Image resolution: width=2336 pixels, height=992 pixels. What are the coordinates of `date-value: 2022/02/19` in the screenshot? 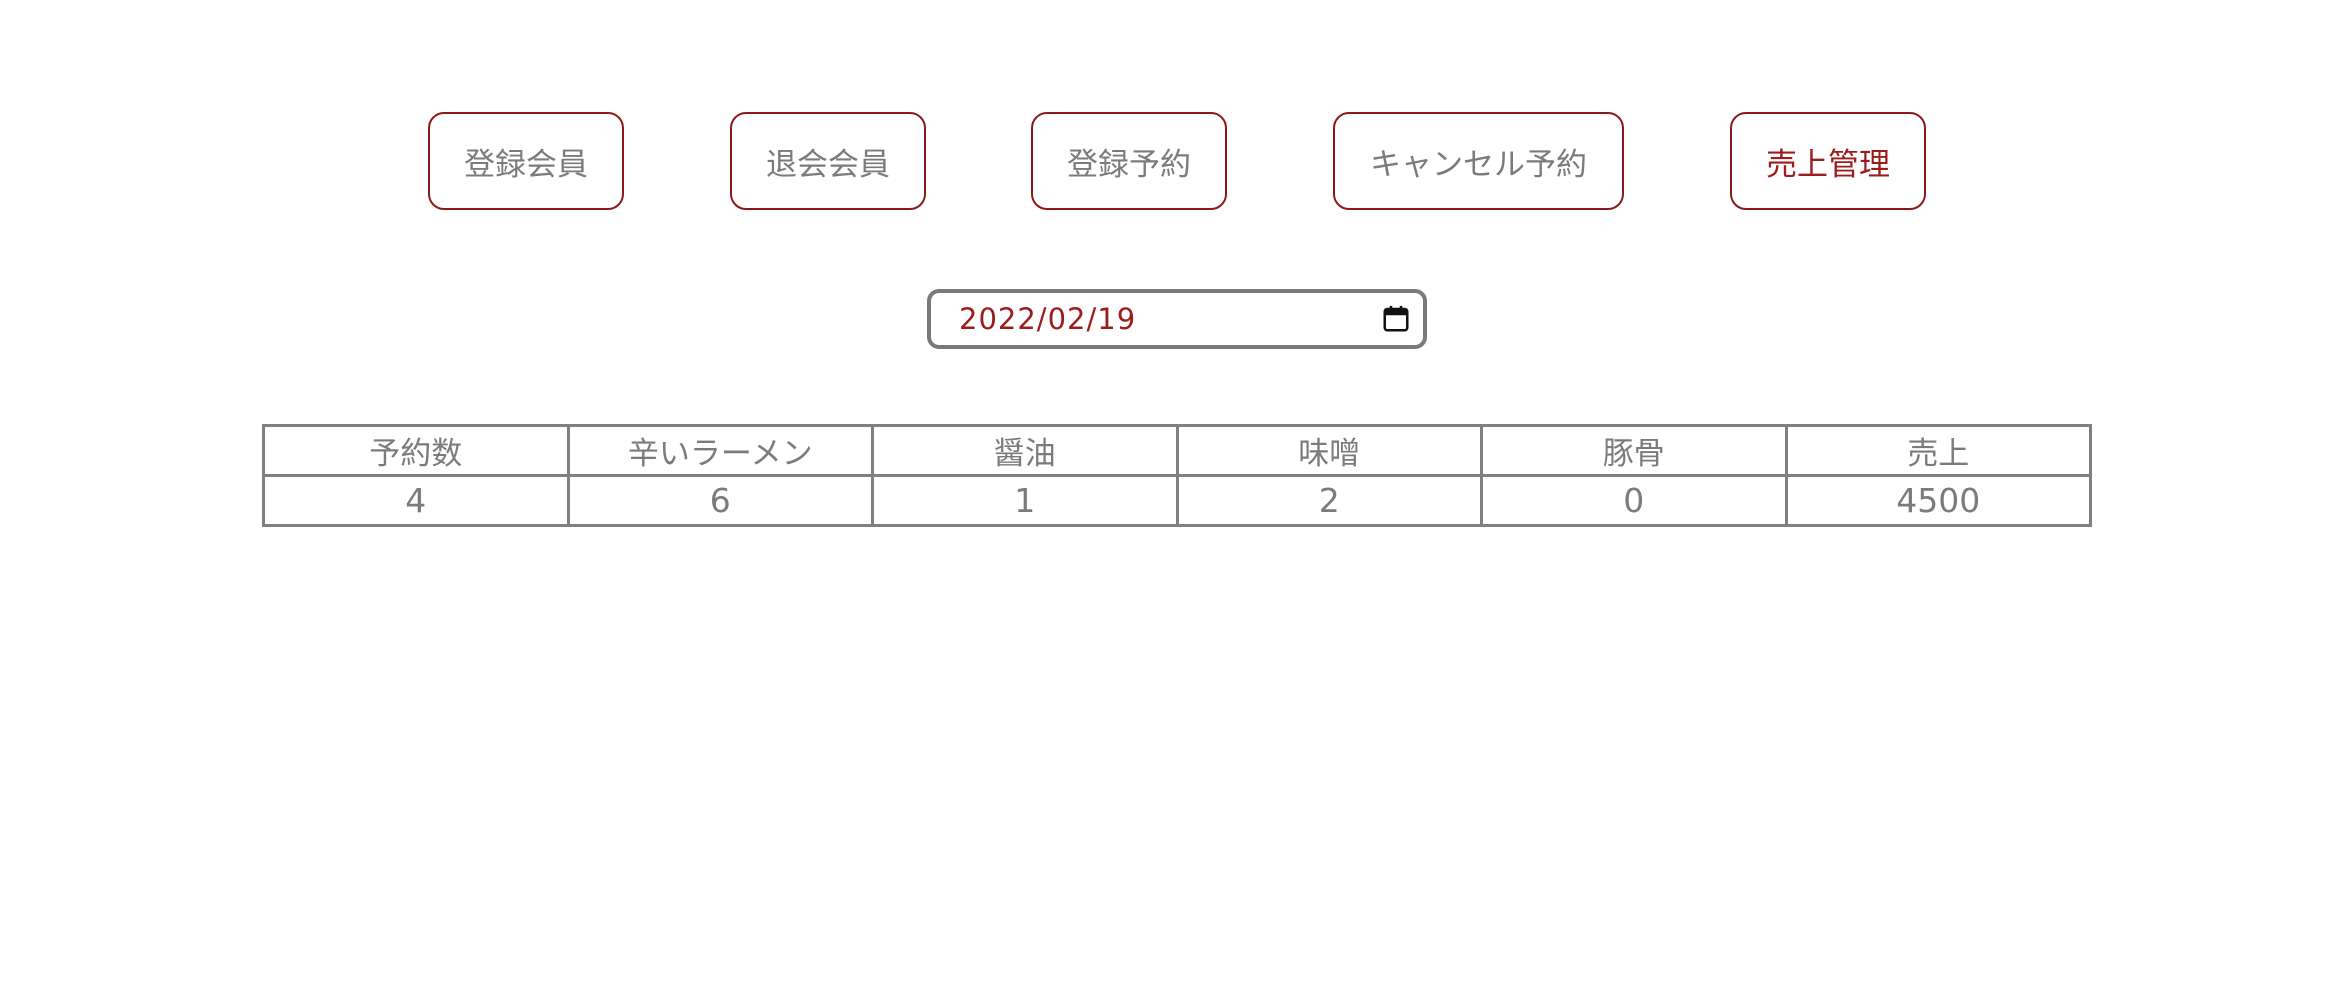 It's located at (1048, 319).